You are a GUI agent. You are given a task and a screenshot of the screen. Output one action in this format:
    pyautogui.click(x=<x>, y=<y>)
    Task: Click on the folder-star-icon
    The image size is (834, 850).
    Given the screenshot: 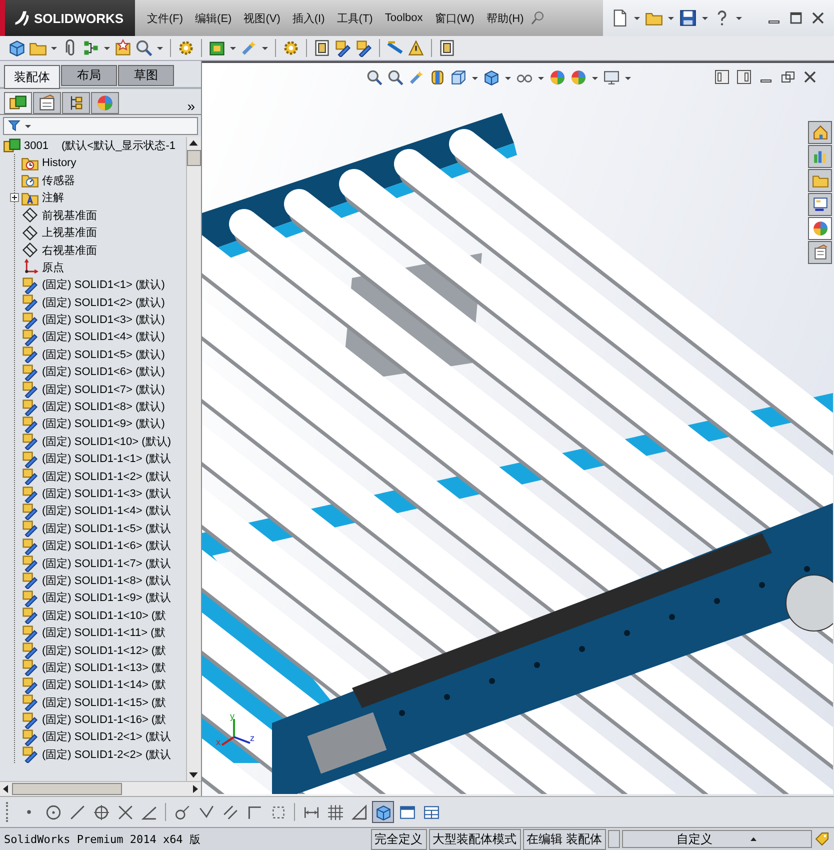 What is the action you would take?
    pyautogui.click(x=123, y=48)
    